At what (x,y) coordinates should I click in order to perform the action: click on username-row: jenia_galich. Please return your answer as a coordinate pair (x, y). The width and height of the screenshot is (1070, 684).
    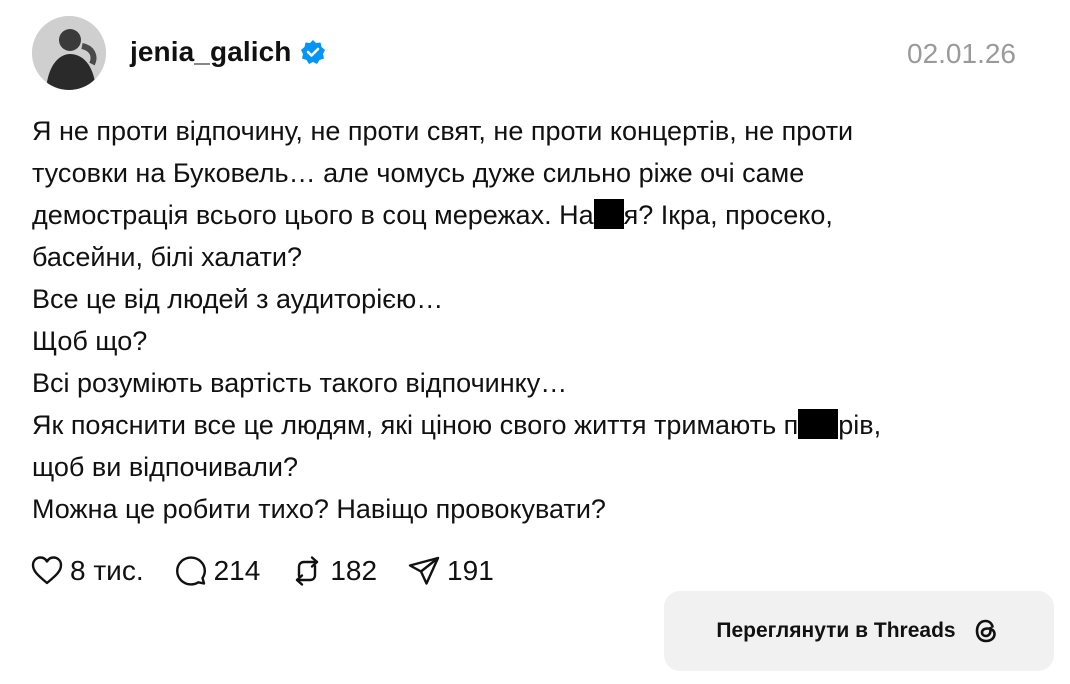
    Looking at the image, I should click on (228, 52).